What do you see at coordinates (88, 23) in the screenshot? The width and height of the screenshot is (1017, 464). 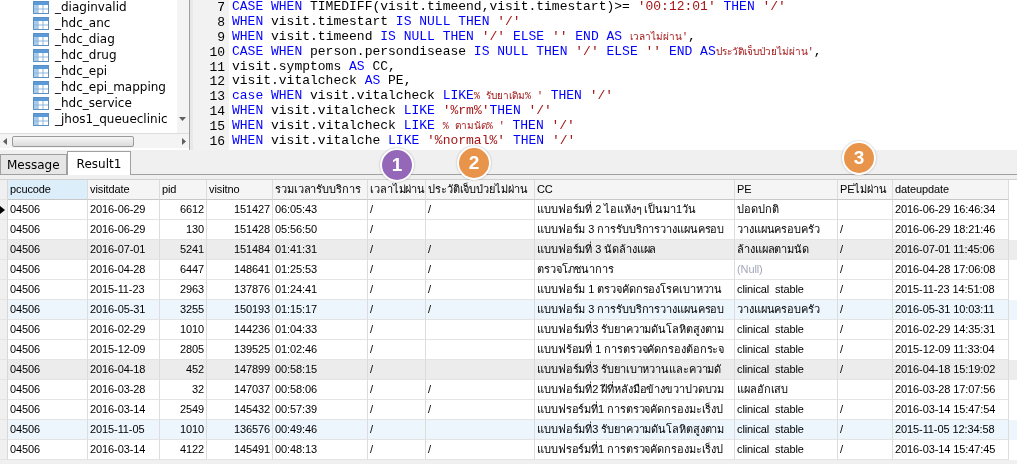 I see `tree-item: _hdc_anc` at bounding box center [88, 23].